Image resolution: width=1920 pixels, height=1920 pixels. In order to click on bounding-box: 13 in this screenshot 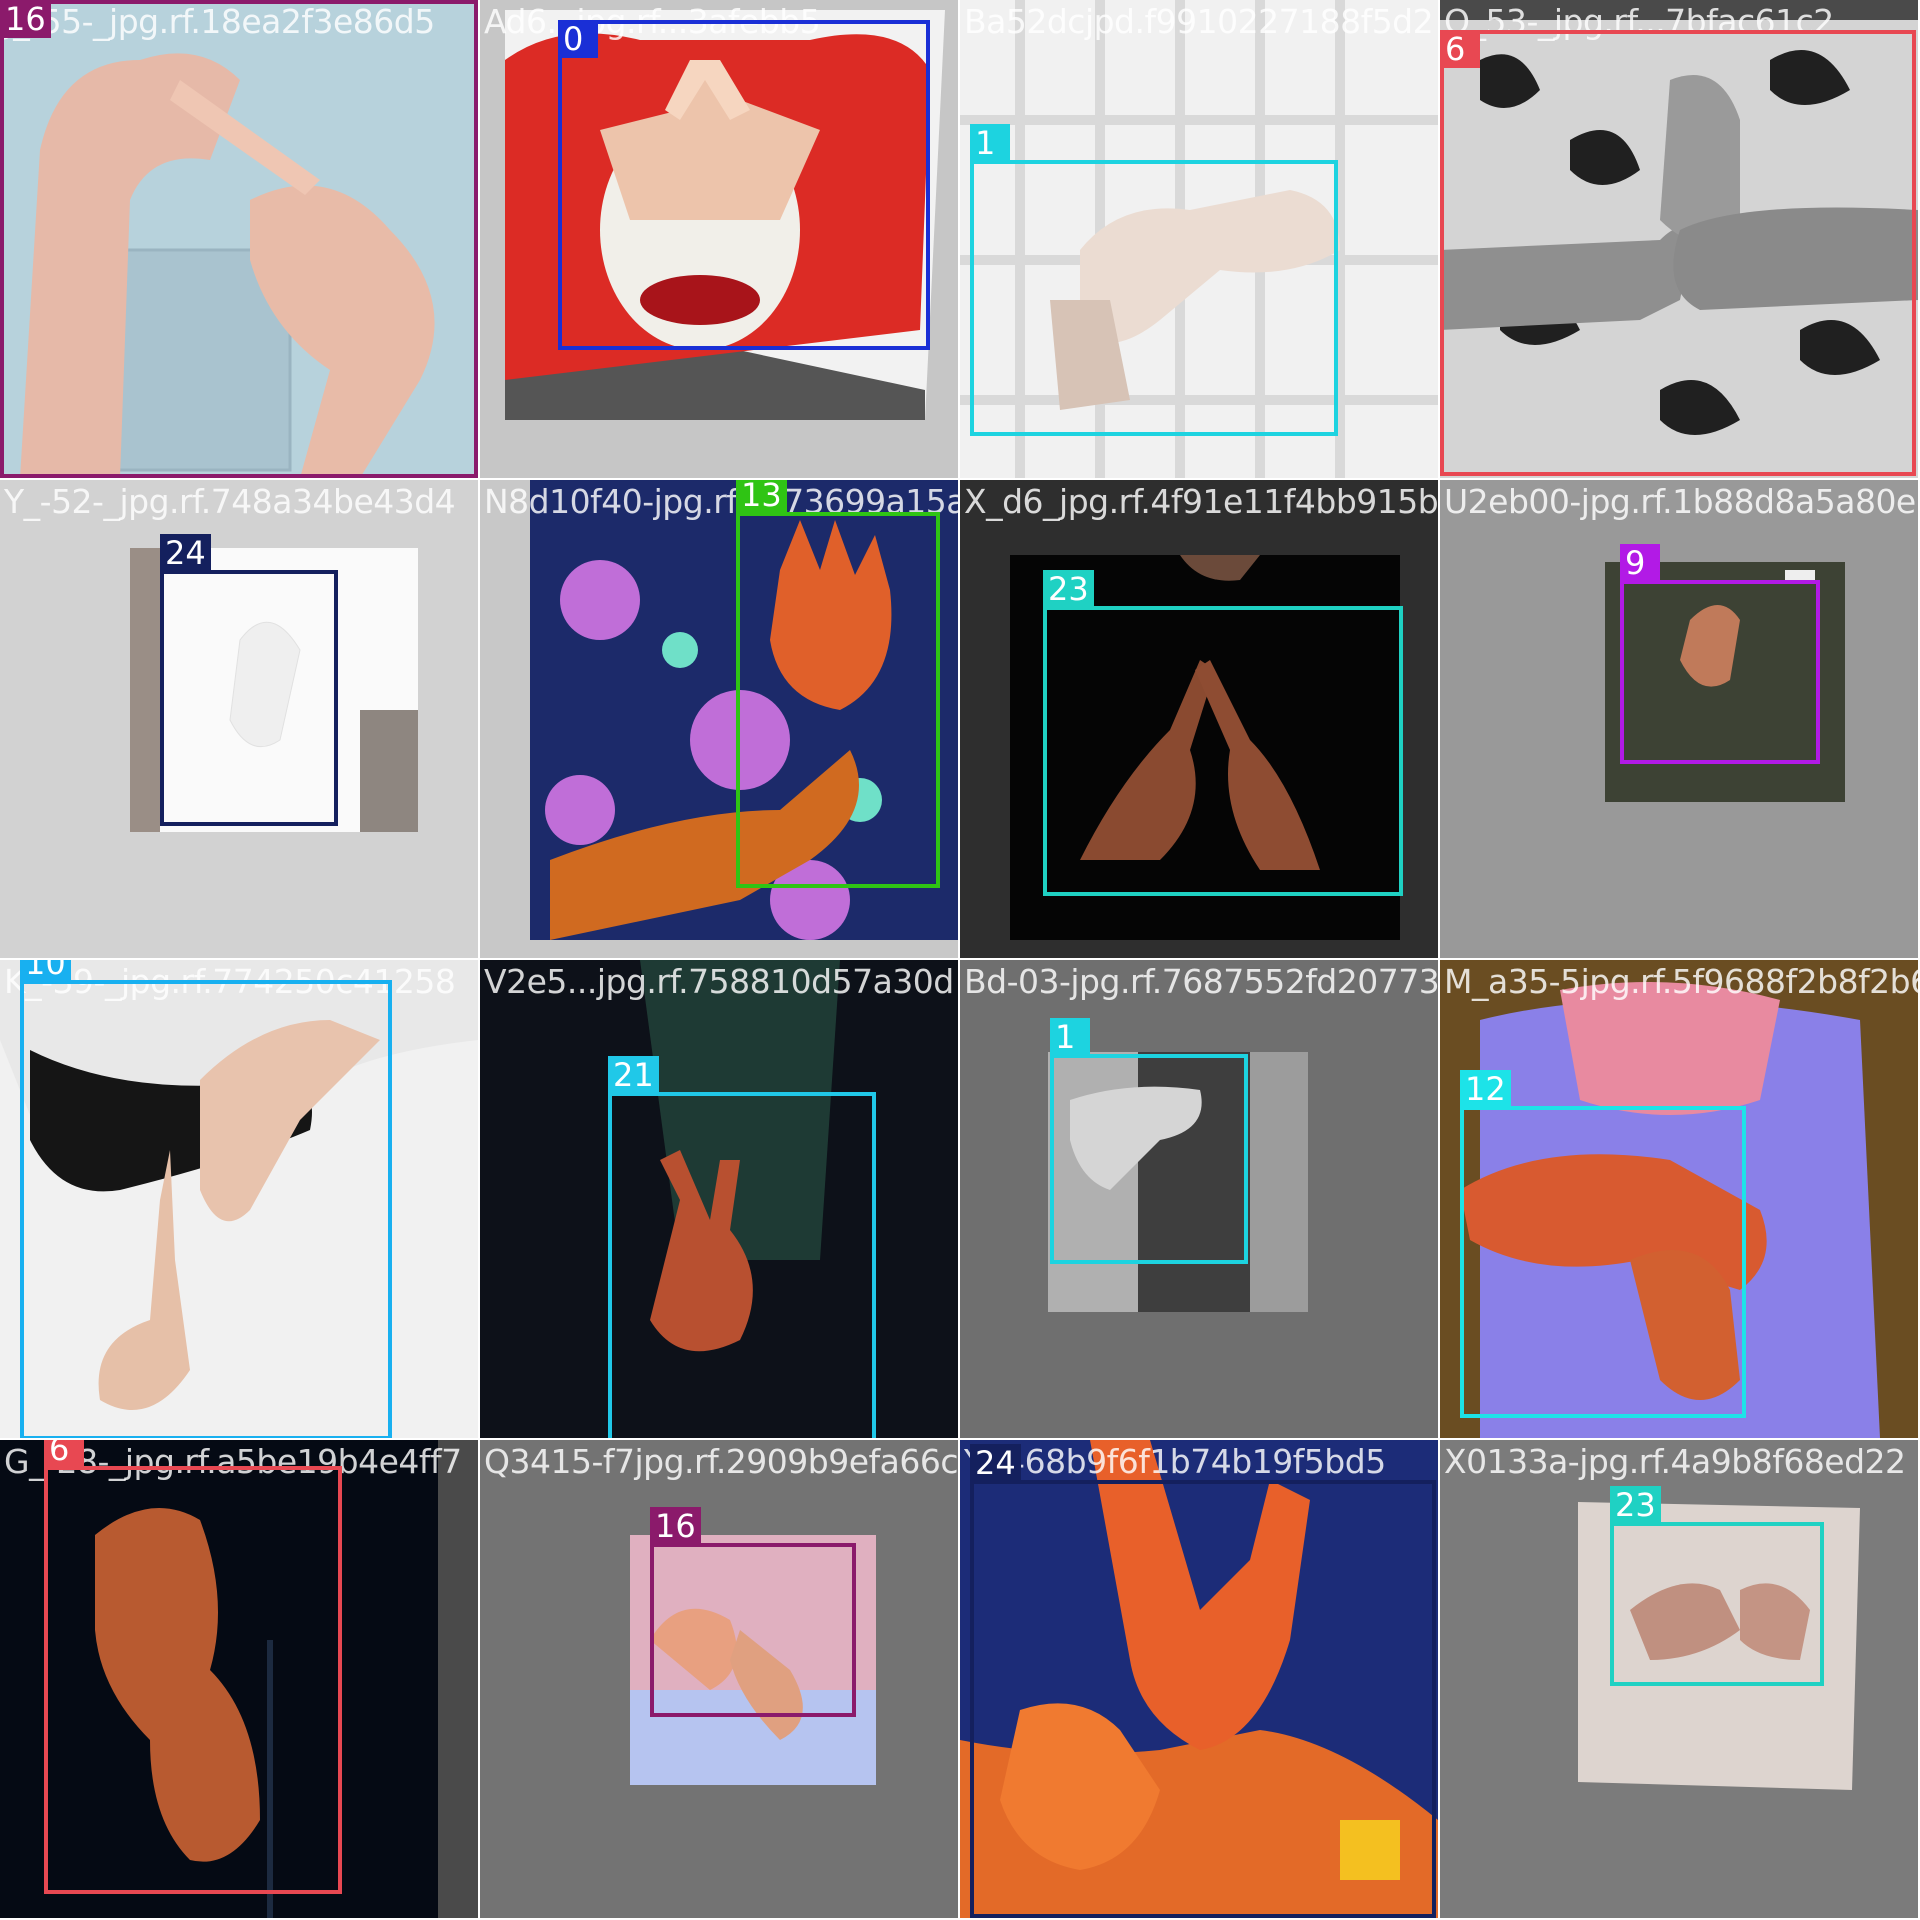, I will do `click(838, 684)`.